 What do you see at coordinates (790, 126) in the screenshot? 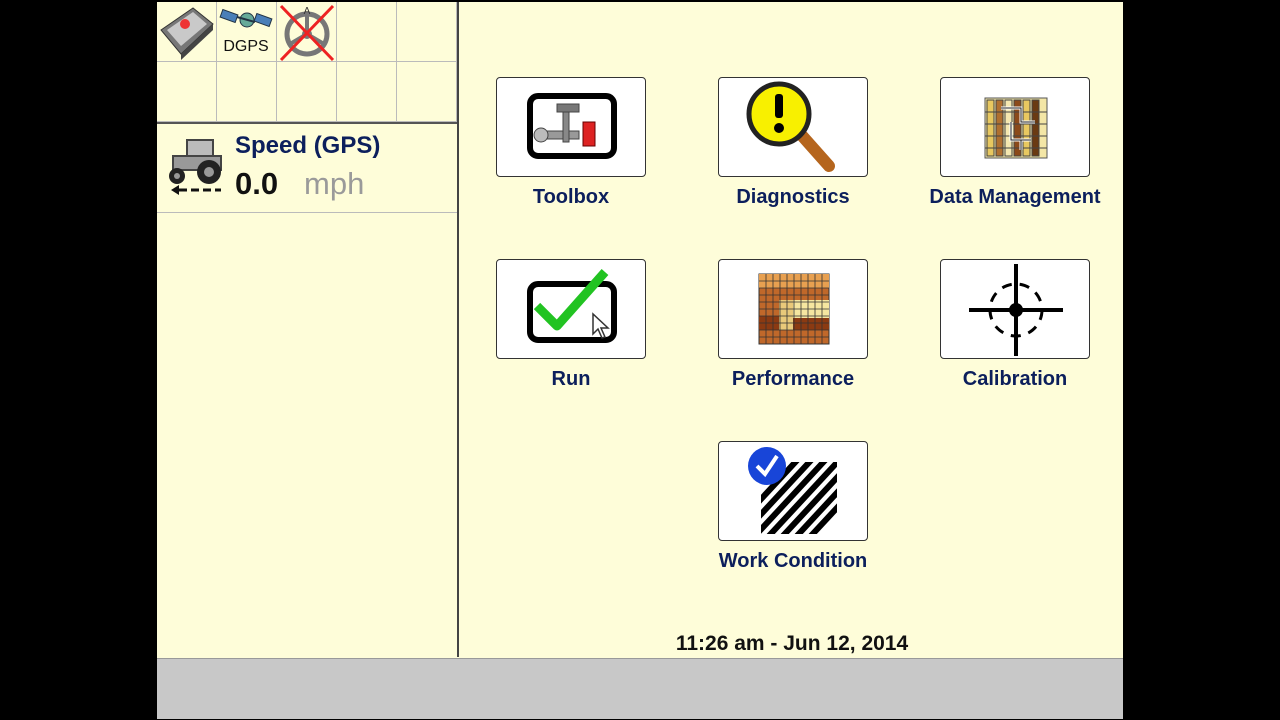
I see `diagnostics-icon` at bounding box center [790, 126].